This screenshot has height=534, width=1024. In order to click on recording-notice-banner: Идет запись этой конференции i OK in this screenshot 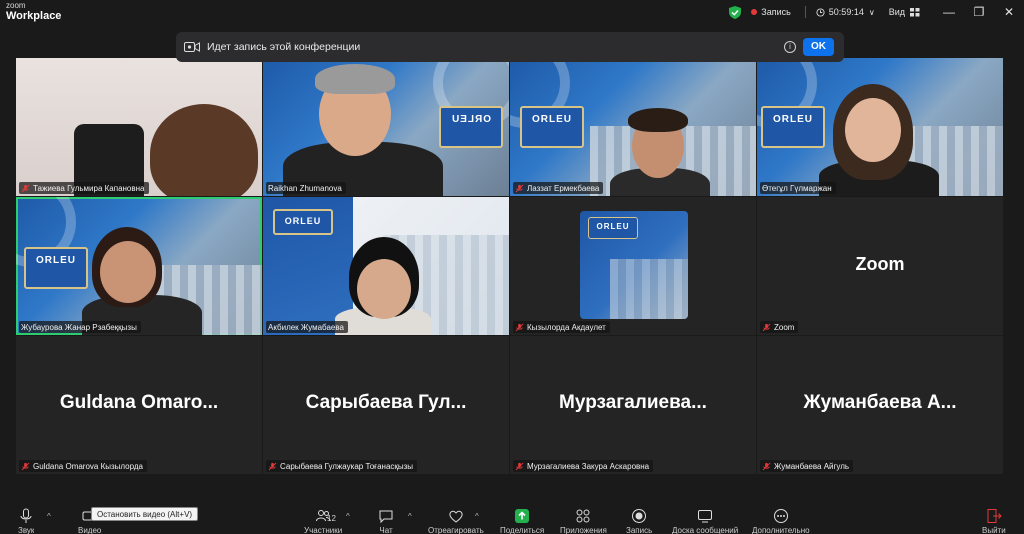, I will do `click(510, 47)`.